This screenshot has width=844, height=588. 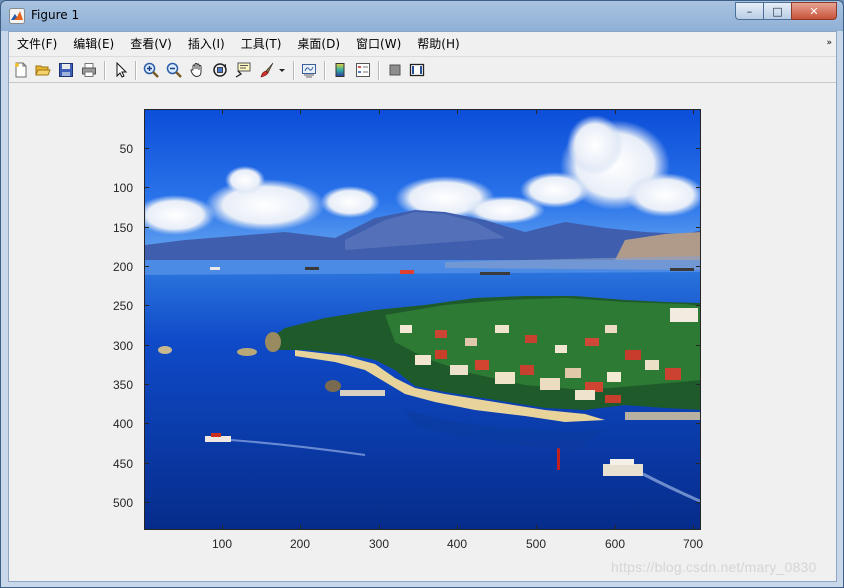 I want to click on x-tick-label: 300, so click(x=379, y=544).